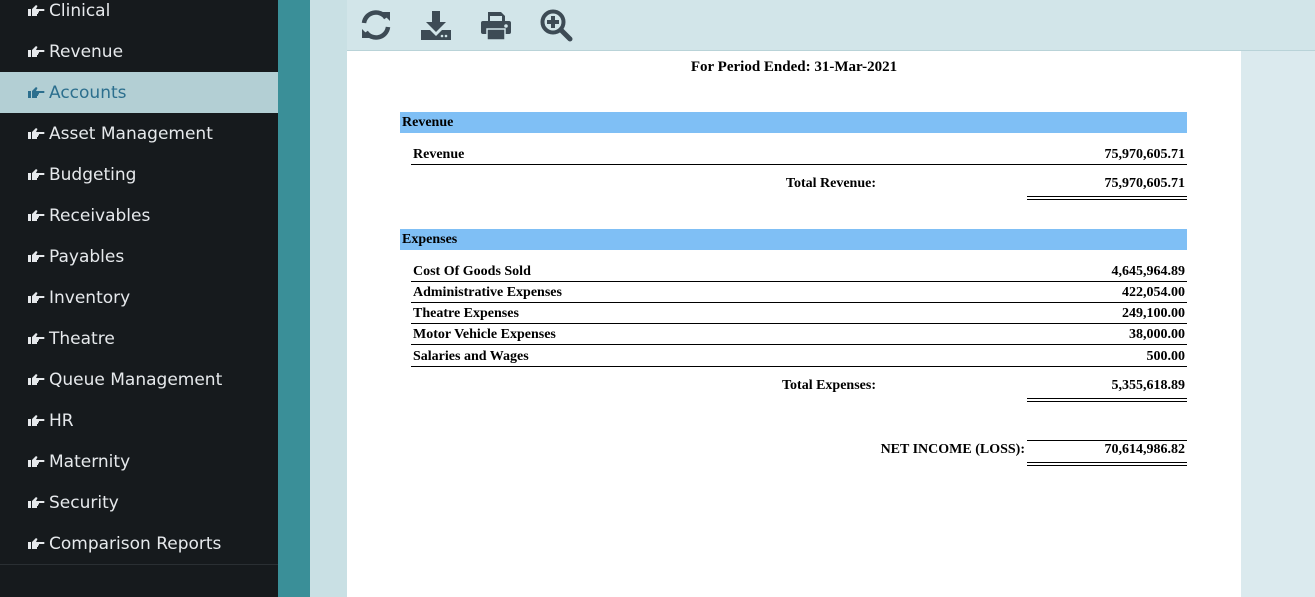 This screenshot has width=1315, height=597. What do you see at coordinates (88, 92) in the screenshot?
I see `sidebar-item-label: Accounts` at bounding box center [88, 92].